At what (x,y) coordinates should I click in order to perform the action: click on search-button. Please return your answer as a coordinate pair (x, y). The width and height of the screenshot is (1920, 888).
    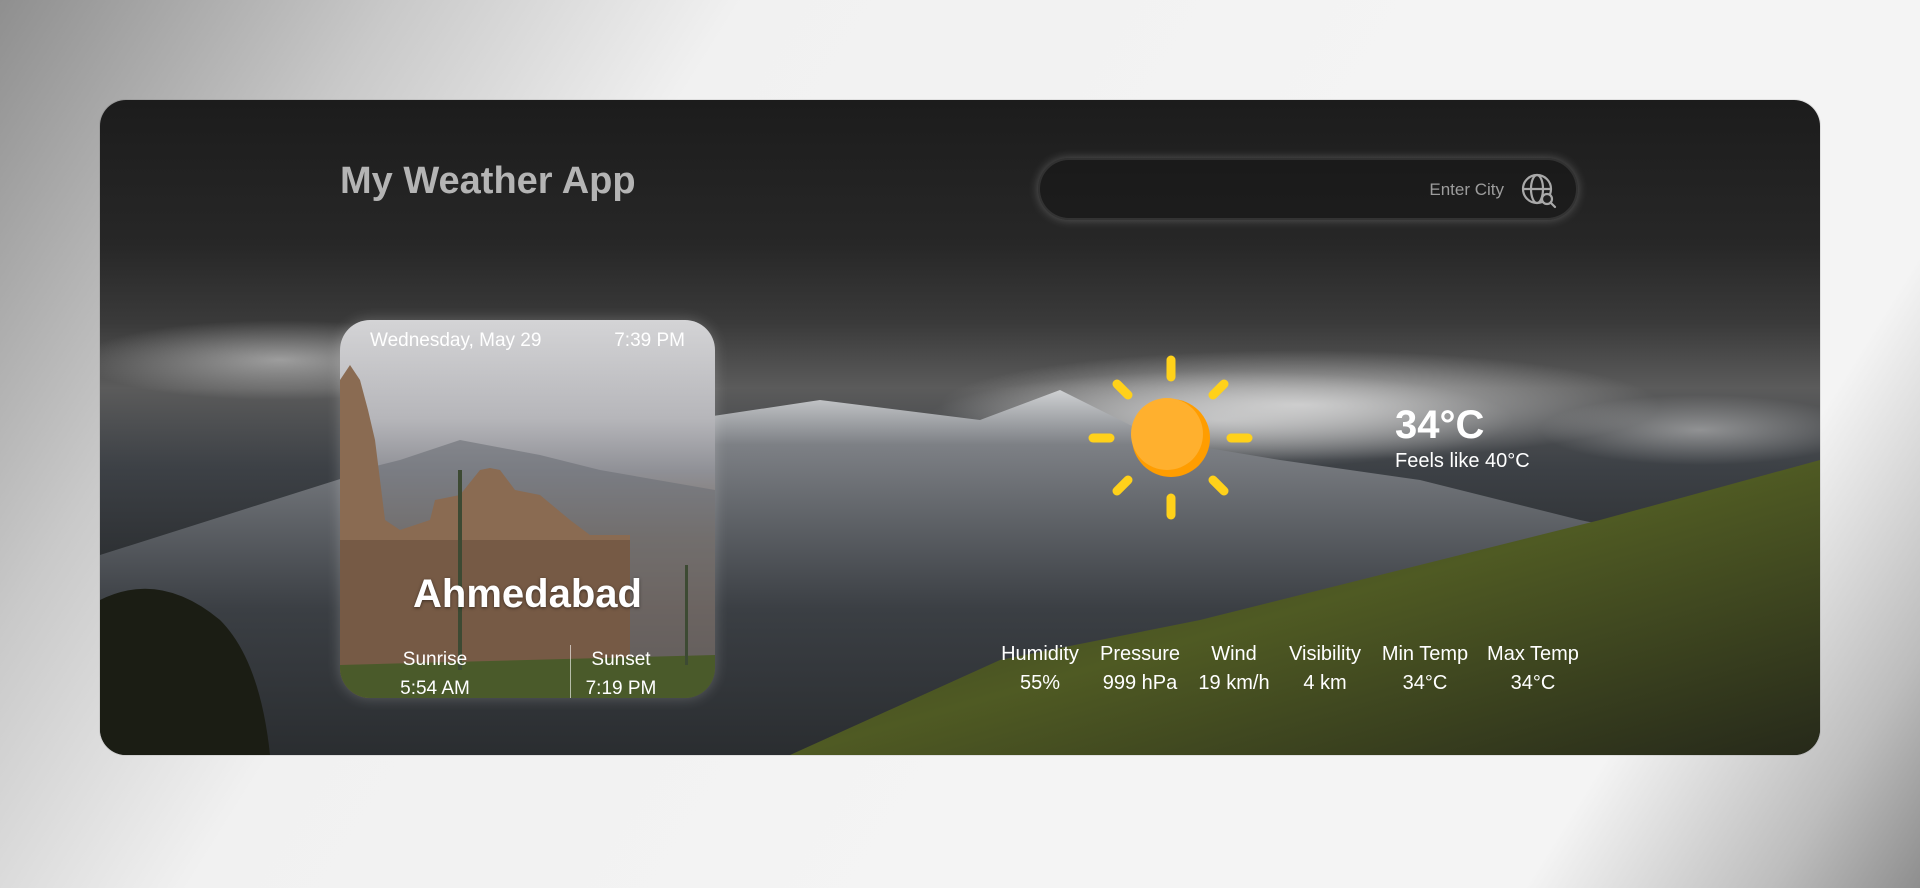
    Looking at the image, I should click on (1539, 191).